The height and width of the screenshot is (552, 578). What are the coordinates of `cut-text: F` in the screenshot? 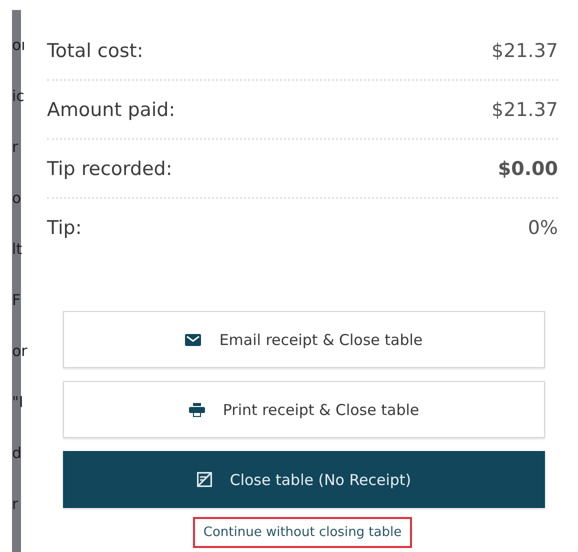 It's located at (16, 300).